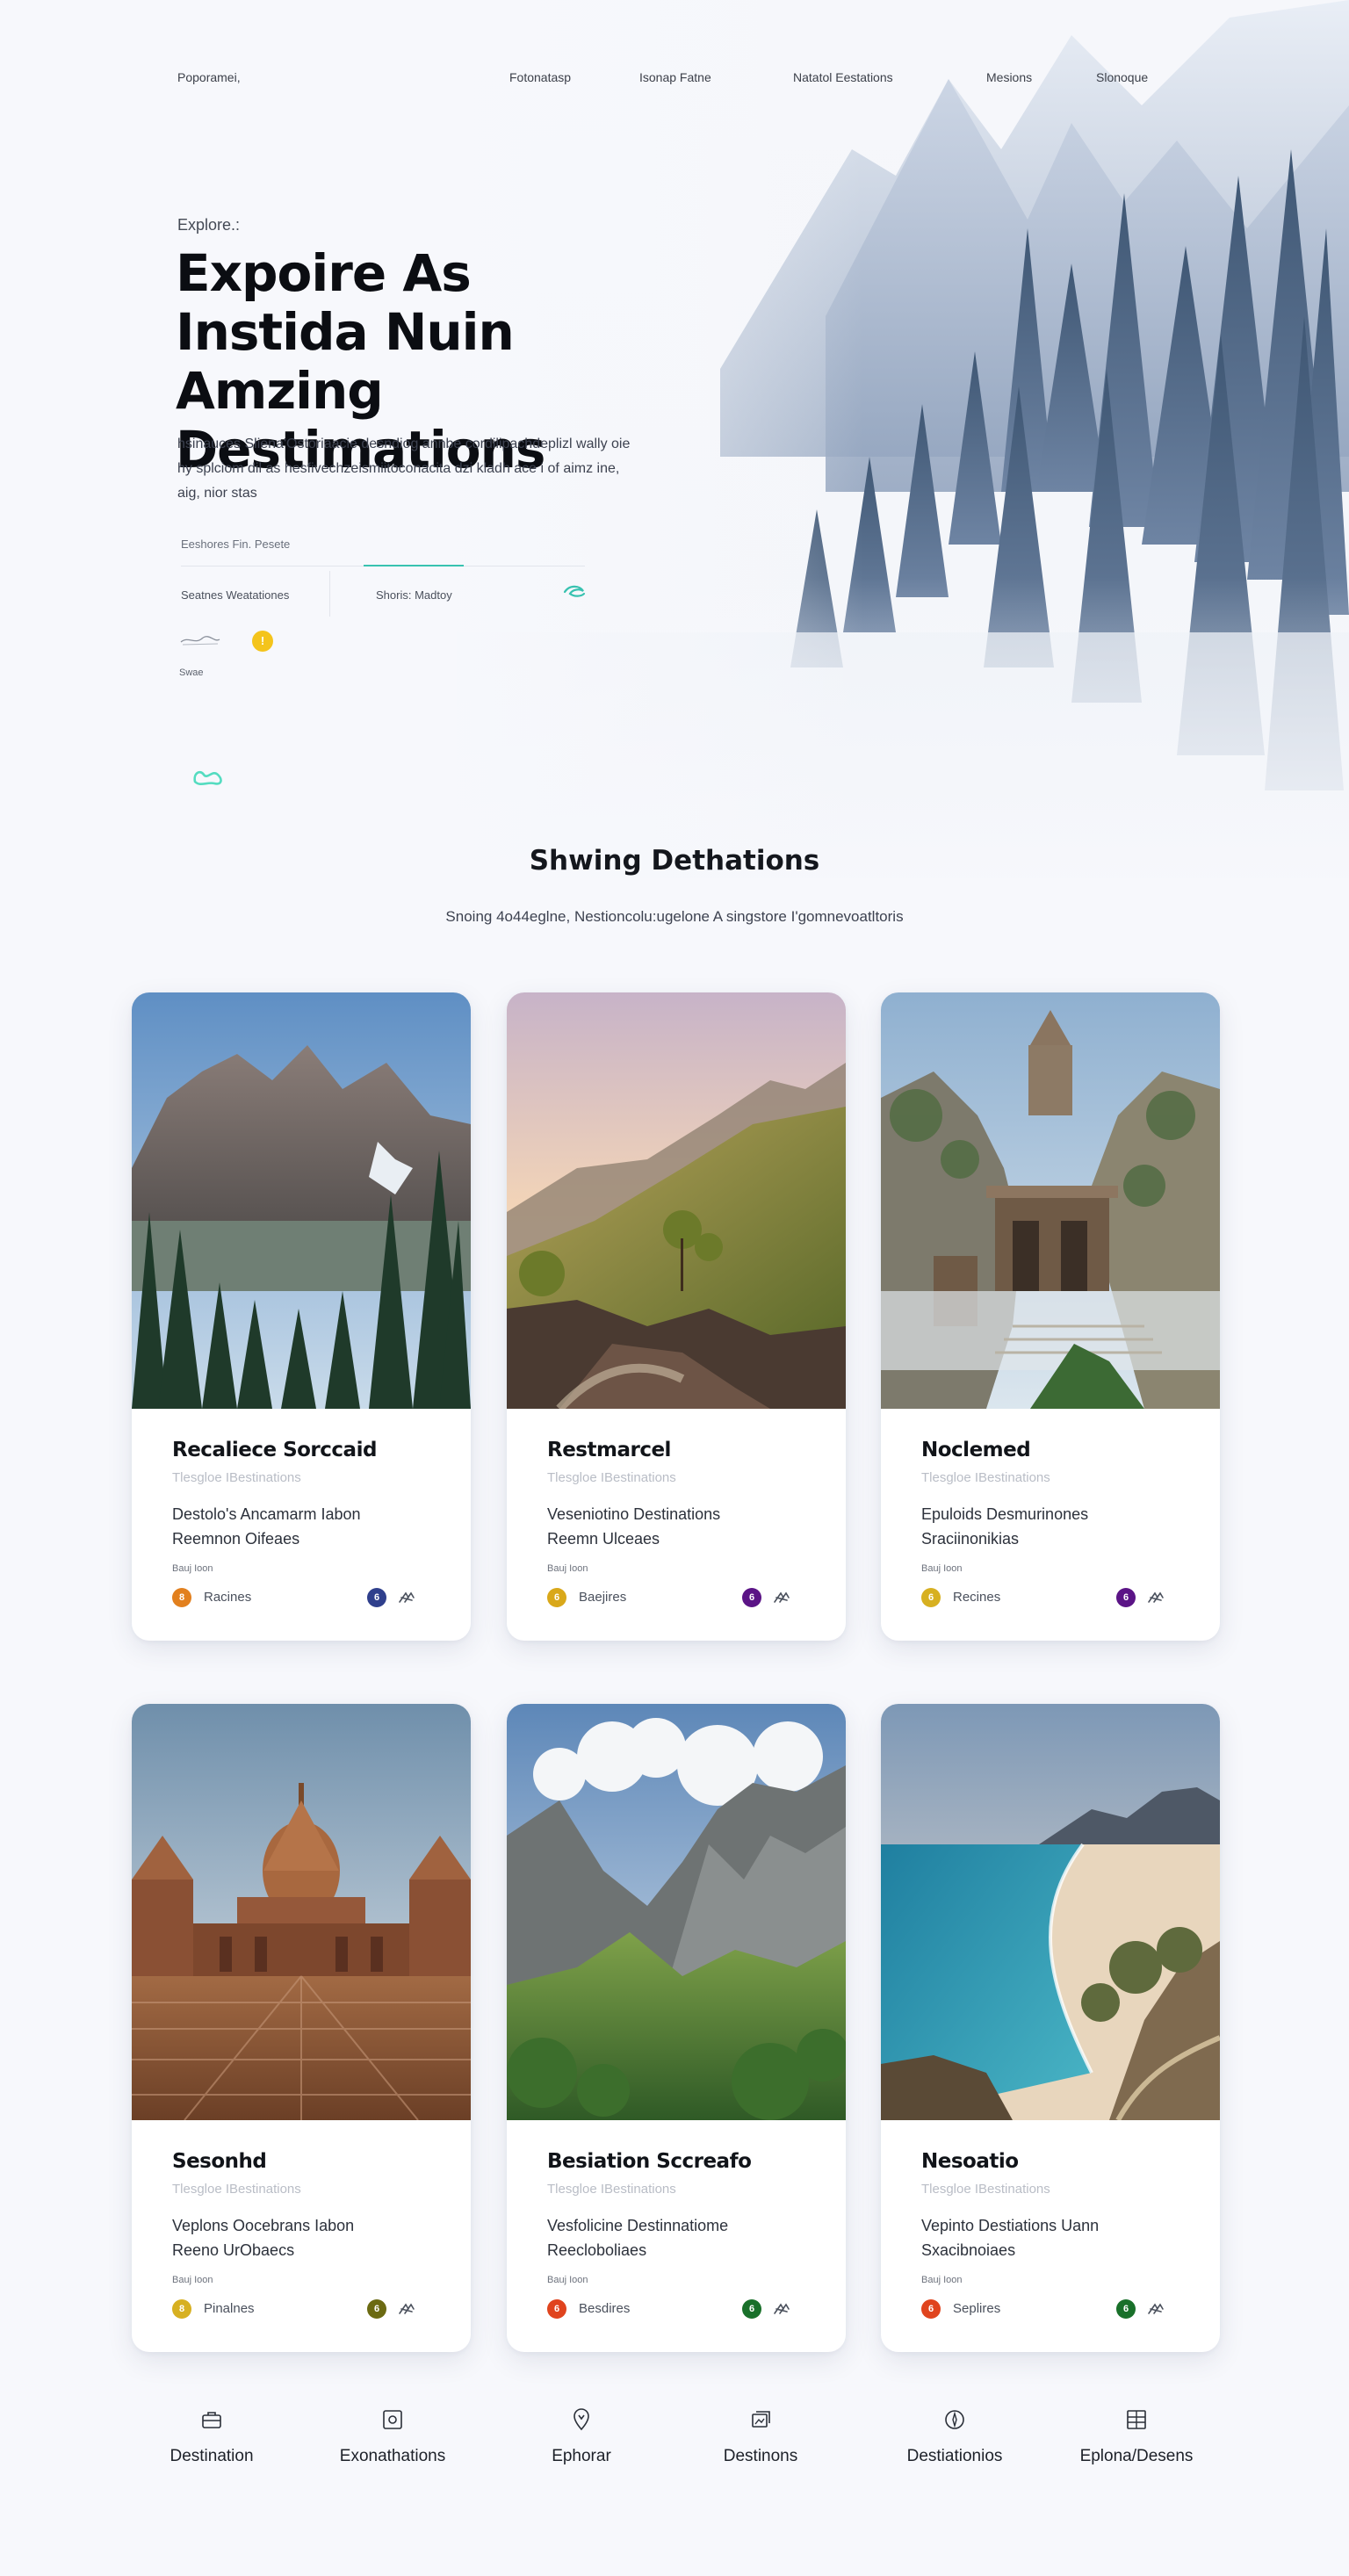 The image size is (1349, 2576). Describe the element at coordinates (675, 77) in the screenshot. I see `nav-link-2: Isonap Fatne` at that location.